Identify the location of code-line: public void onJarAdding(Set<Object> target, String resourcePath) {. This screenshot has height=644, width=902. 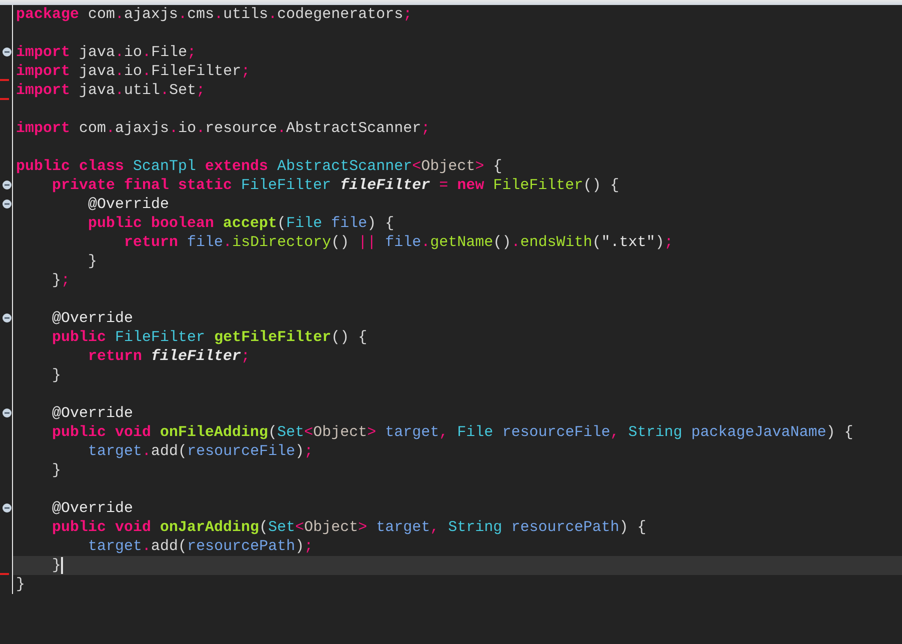
(348, 527).